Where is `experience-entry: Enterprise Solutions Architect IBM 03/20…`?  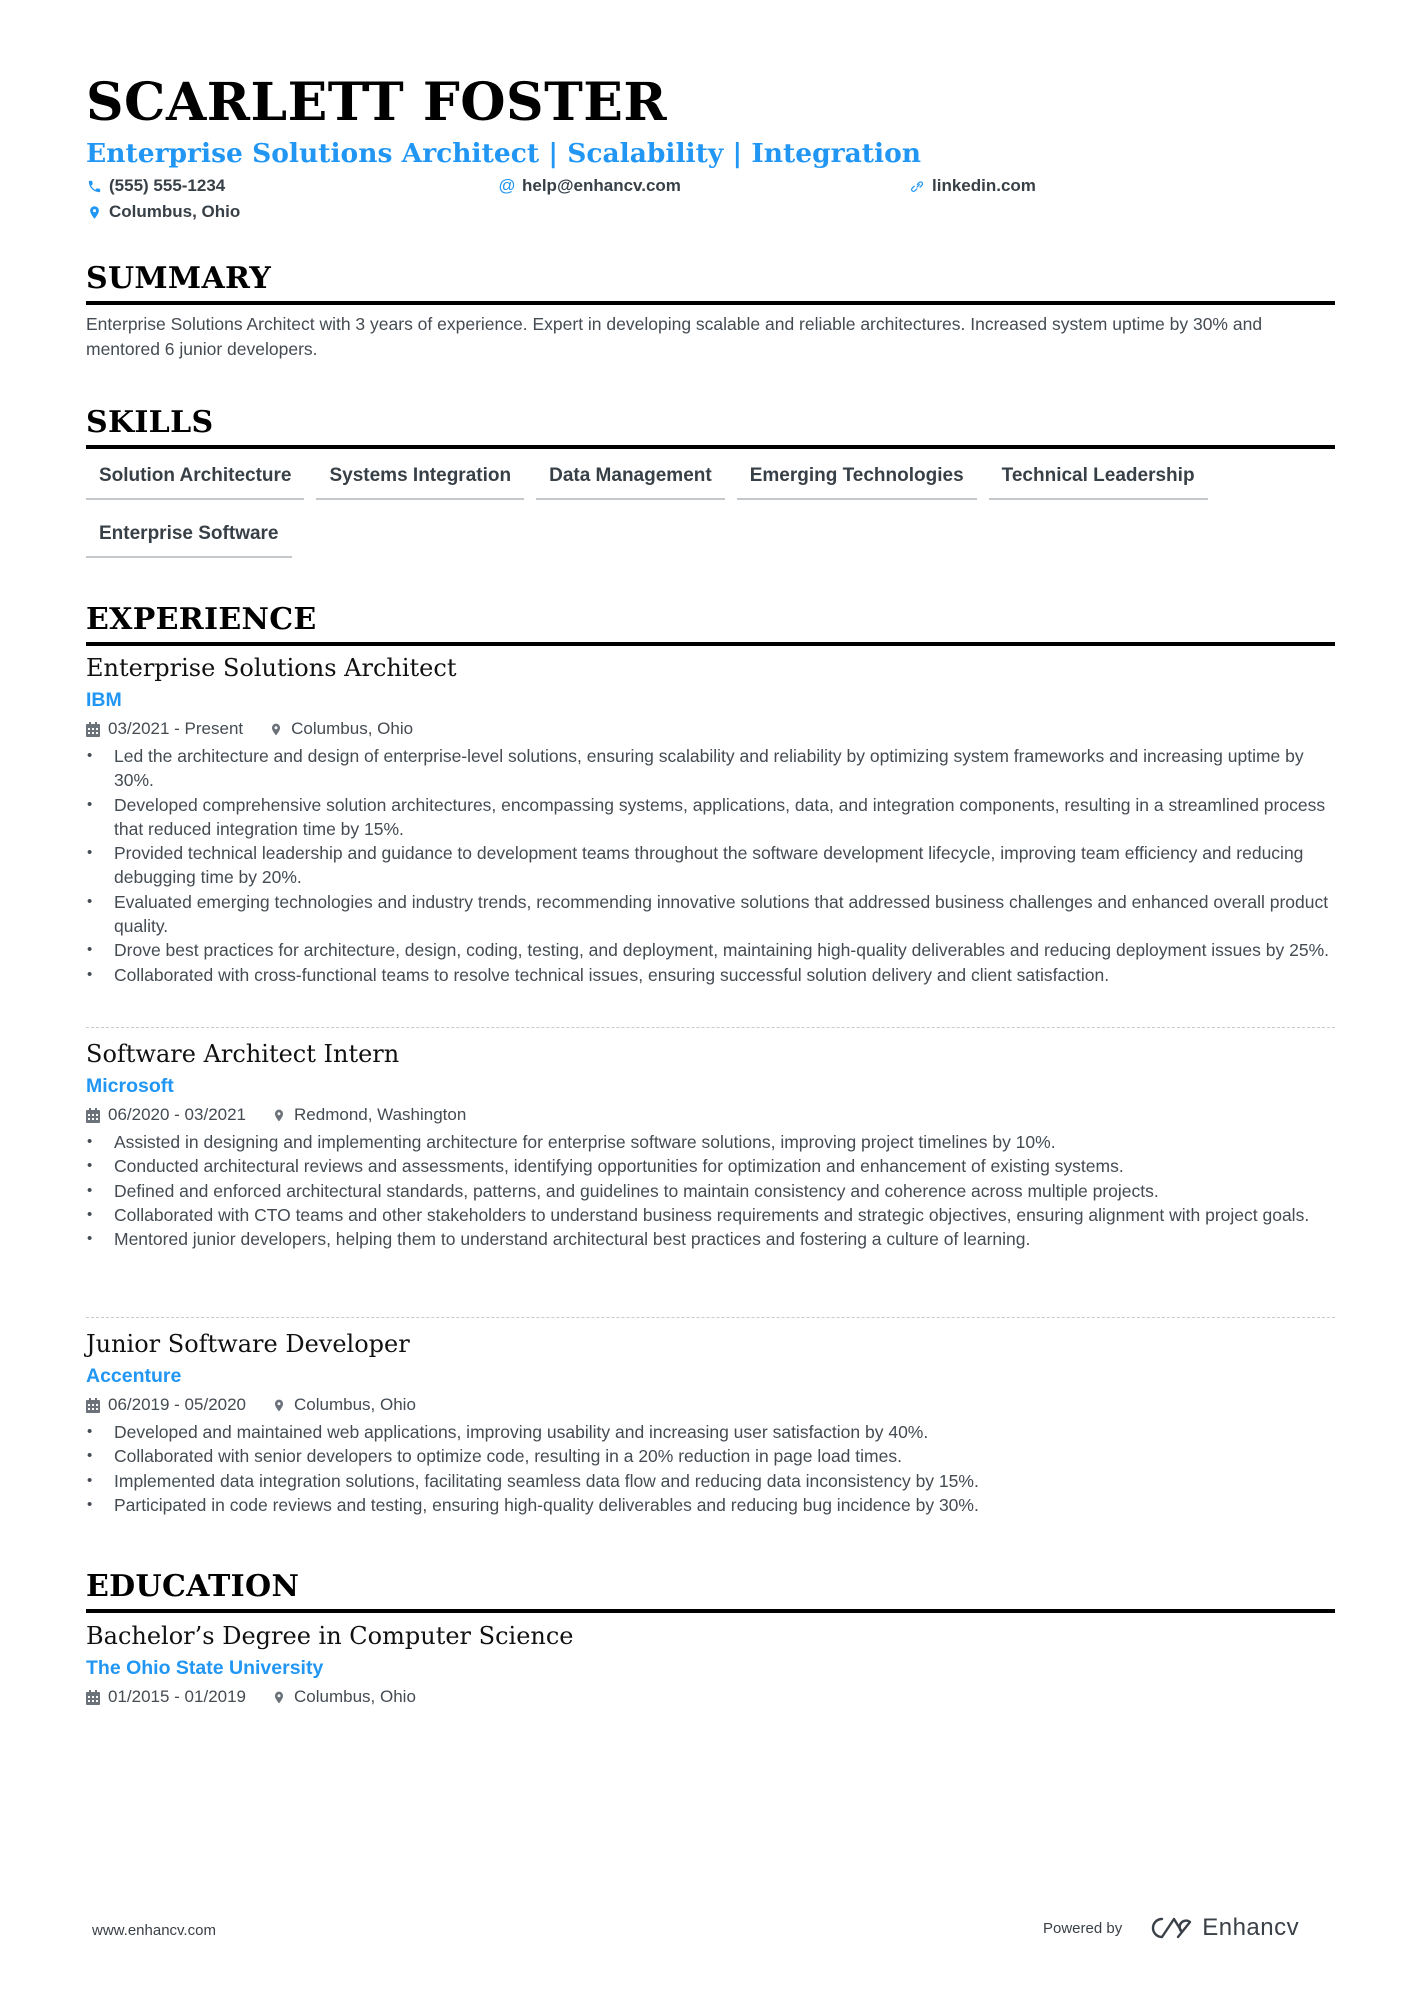
experience-entry: Enterprise Solutions Architect IBM 03/20… is located at coordinates (710, 819).